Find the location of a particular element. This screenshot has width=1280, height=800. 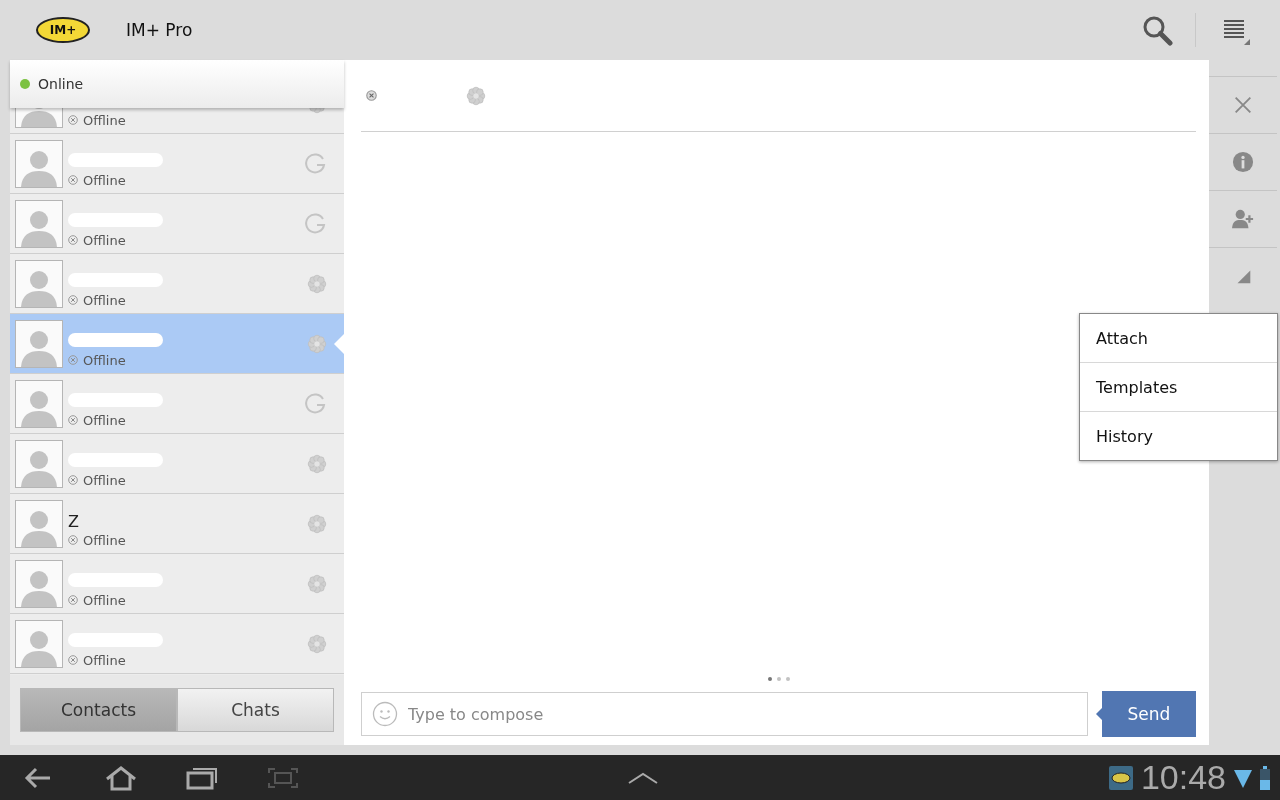

clock: 10:48 is located at coordinates (1183, 777).